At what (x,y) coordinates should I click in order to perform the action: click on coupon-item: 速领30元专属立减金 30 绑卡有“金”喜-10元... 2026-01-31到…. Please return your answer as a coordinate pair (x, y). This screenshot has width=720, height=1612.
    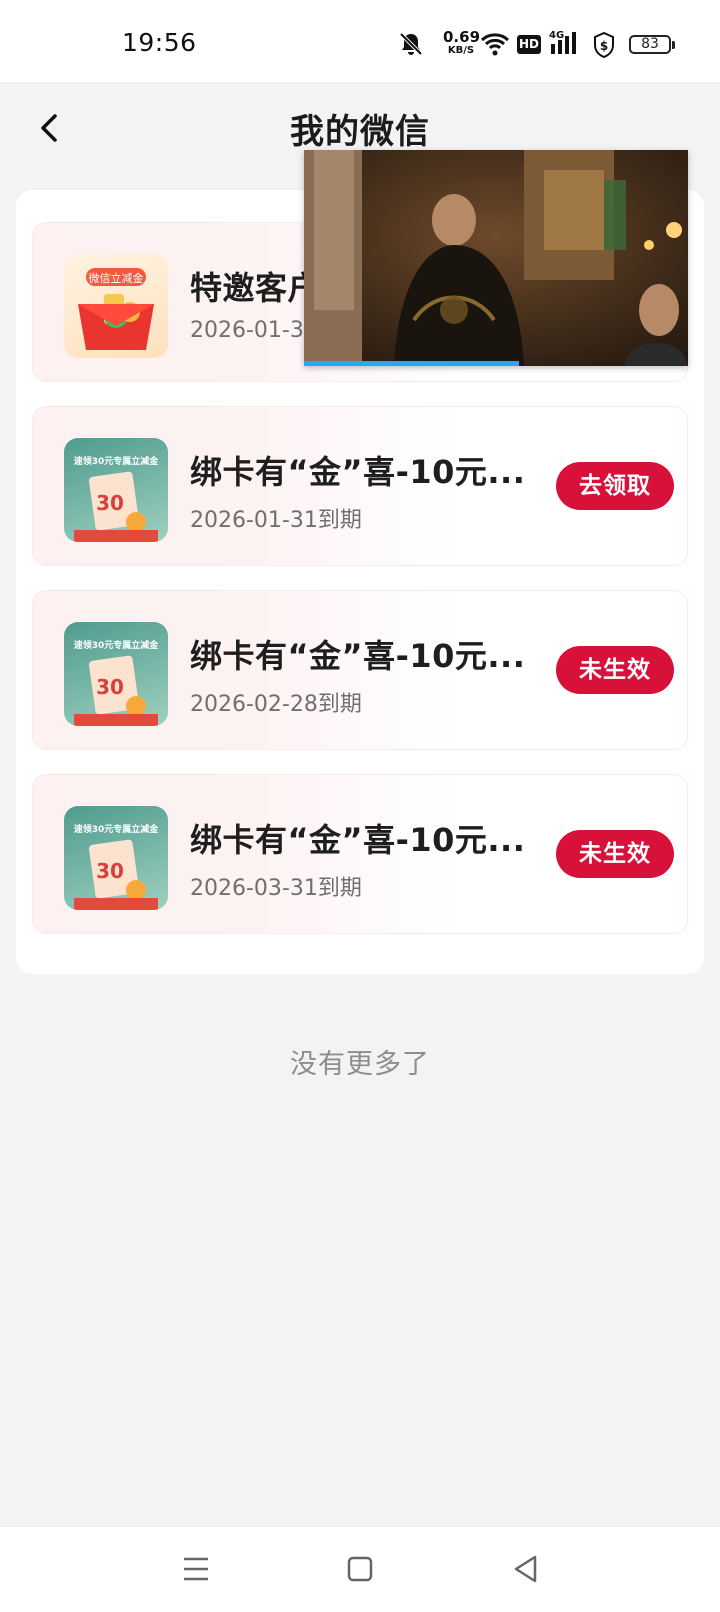
    Looking at the image, I should click on (360, 486).